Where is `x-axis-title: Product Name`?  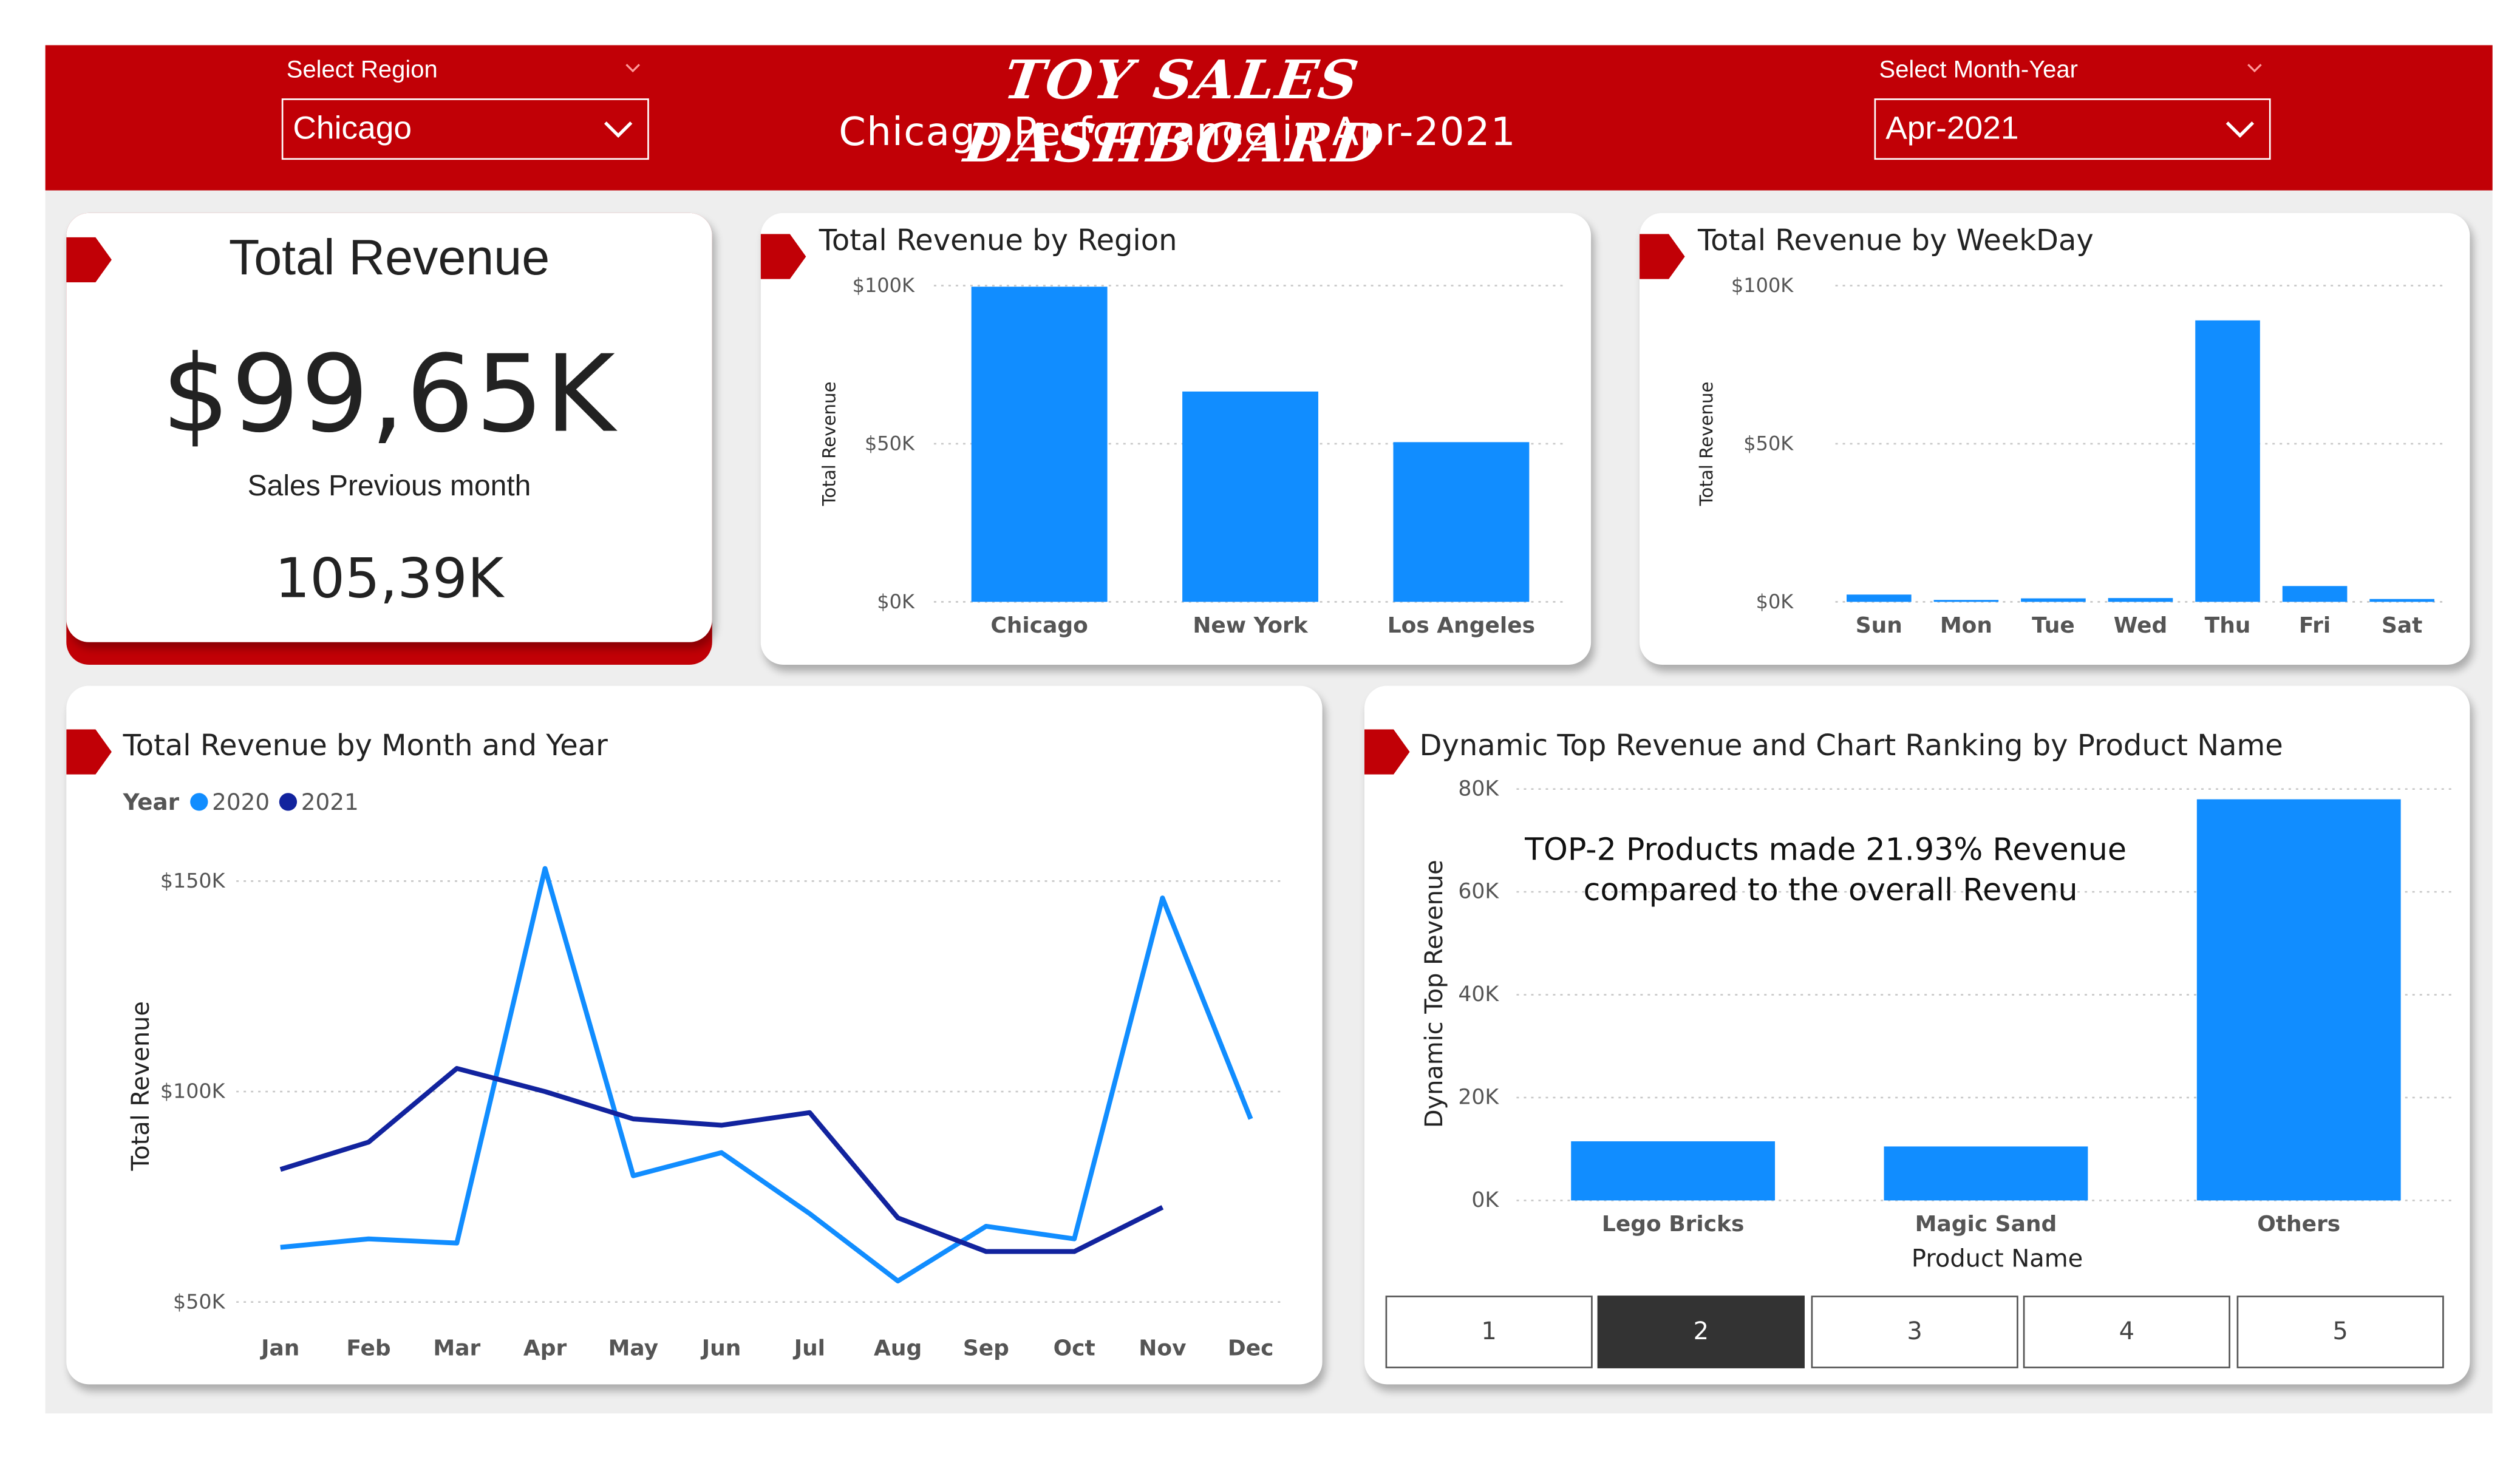
x-axis-title: Product Name is located at coordinates (1997, 1258).